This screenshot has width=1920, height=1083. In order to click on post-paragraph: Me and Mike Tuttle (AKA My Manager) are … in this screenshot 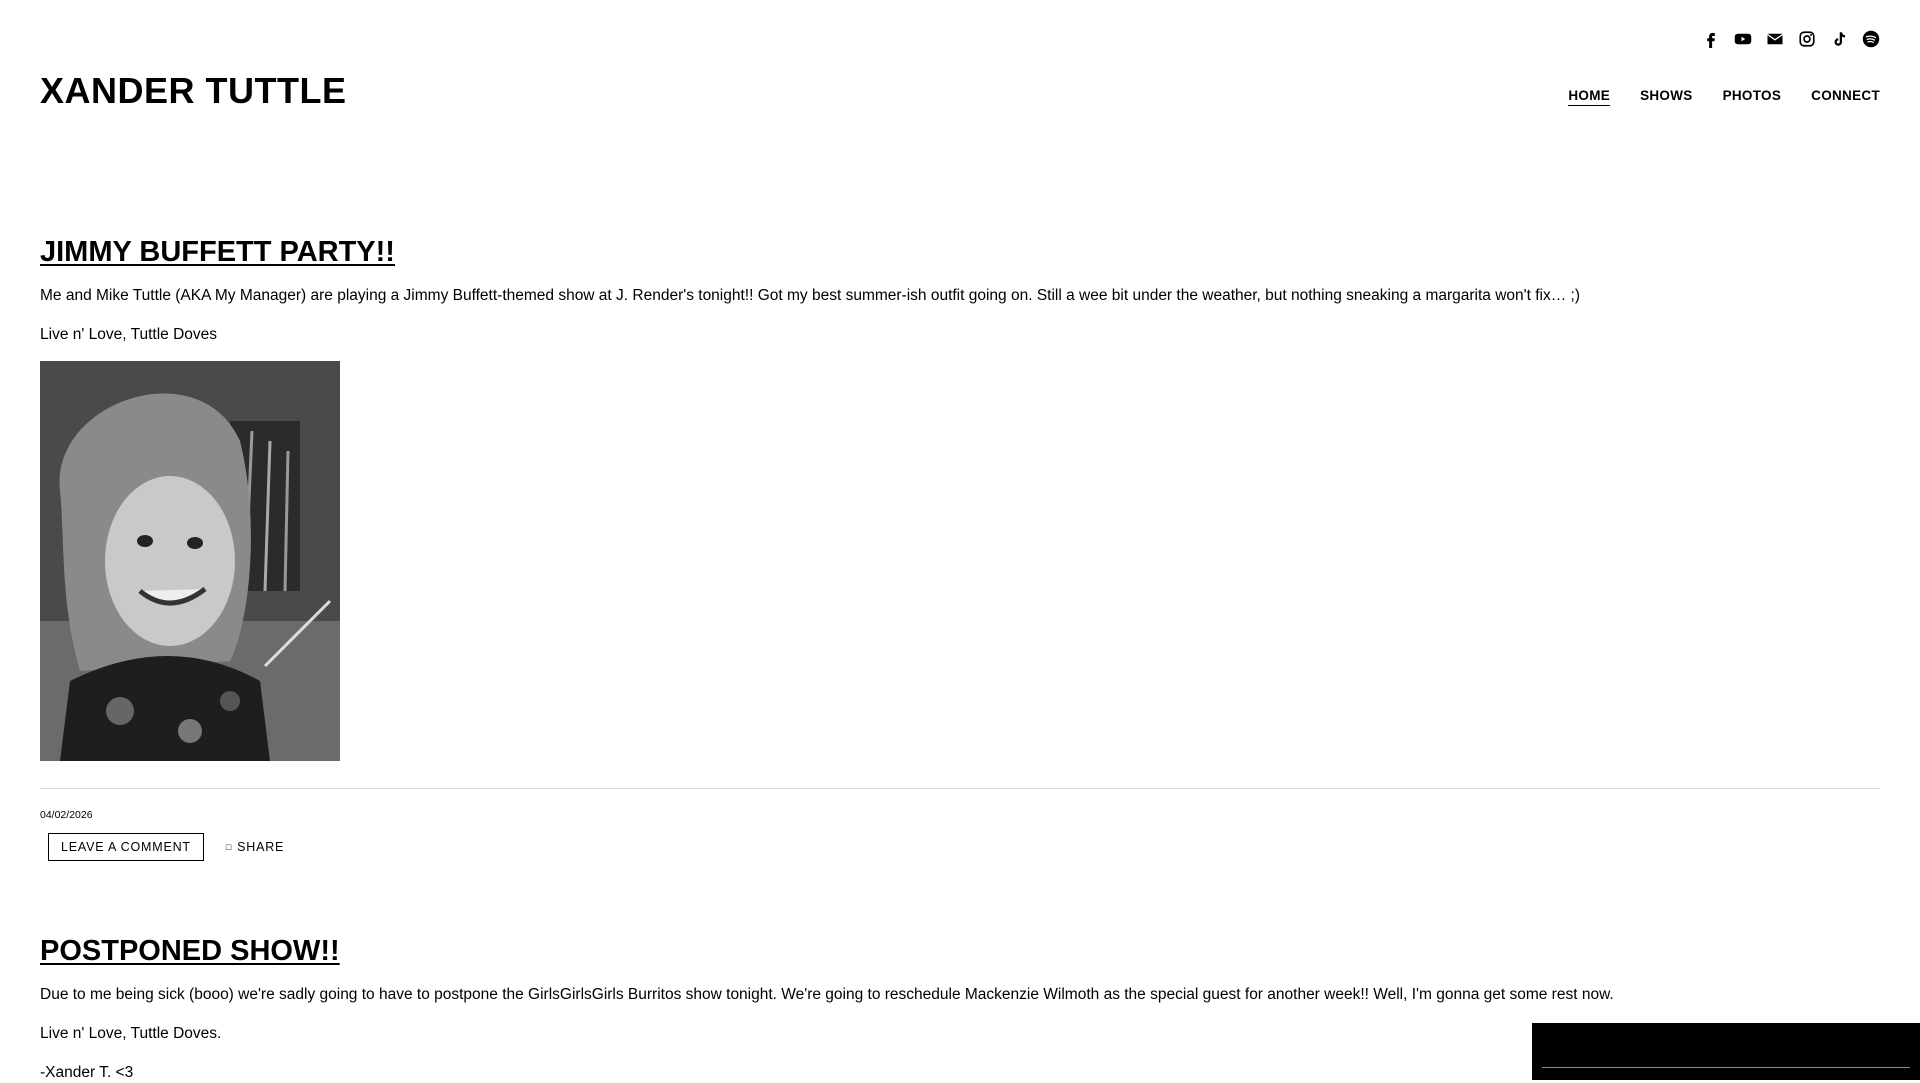, I will do `click(810, 295)`.